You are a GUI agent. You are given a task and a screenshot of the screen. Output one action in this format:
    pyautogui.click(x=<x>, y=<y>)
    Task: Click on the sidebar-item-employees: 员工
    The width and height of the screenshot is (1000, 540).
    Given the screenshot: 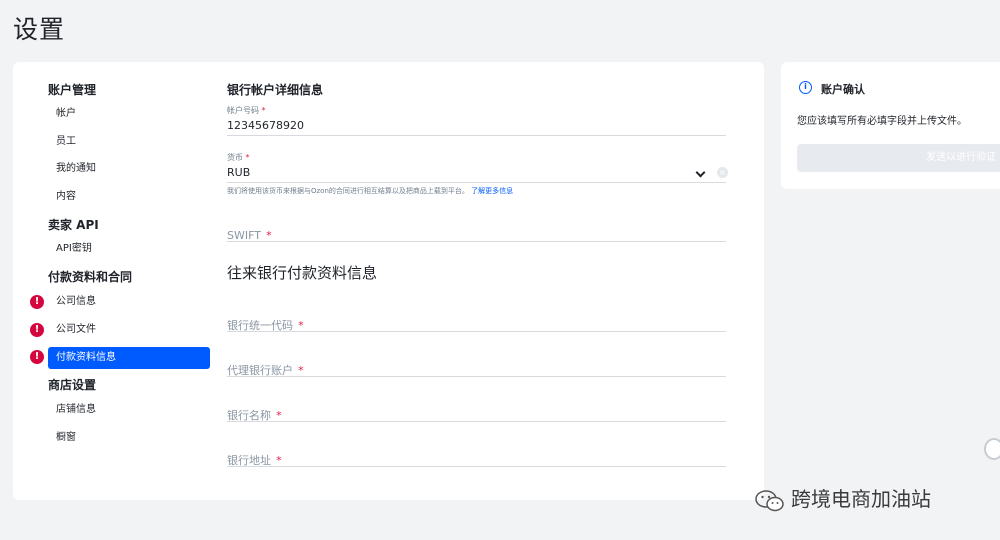 What is the action you would take?
    pyautogui.click(x=129, y=142)
    